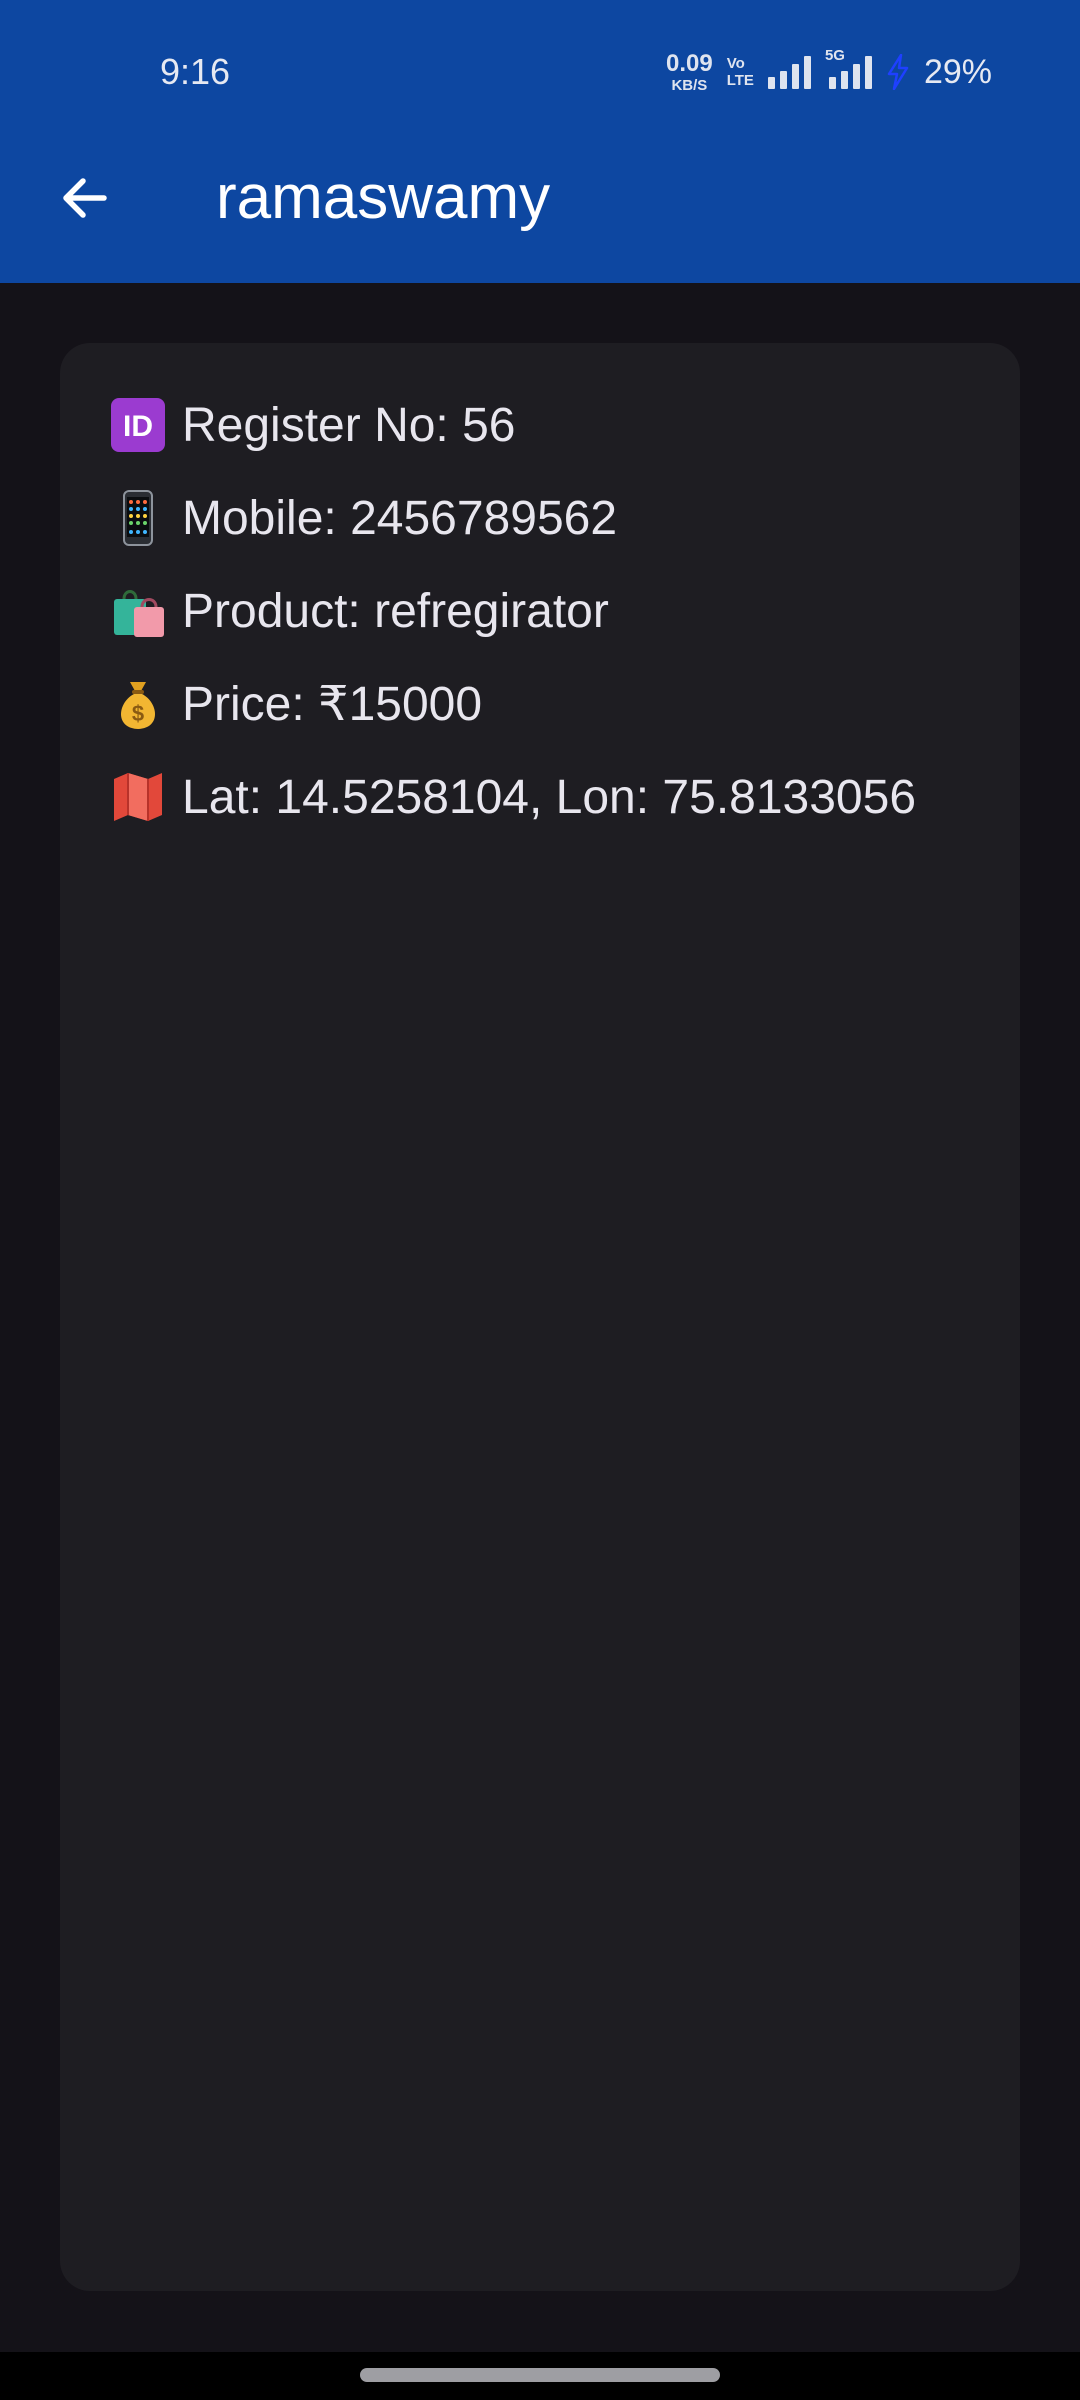 Image resolution: width=1080 pixels, height=2400 pixels. What do you see at coordinates (689, 63) in the screenshot?
I see `network-speed-value: 0.09` at bounding box center [689, 63].